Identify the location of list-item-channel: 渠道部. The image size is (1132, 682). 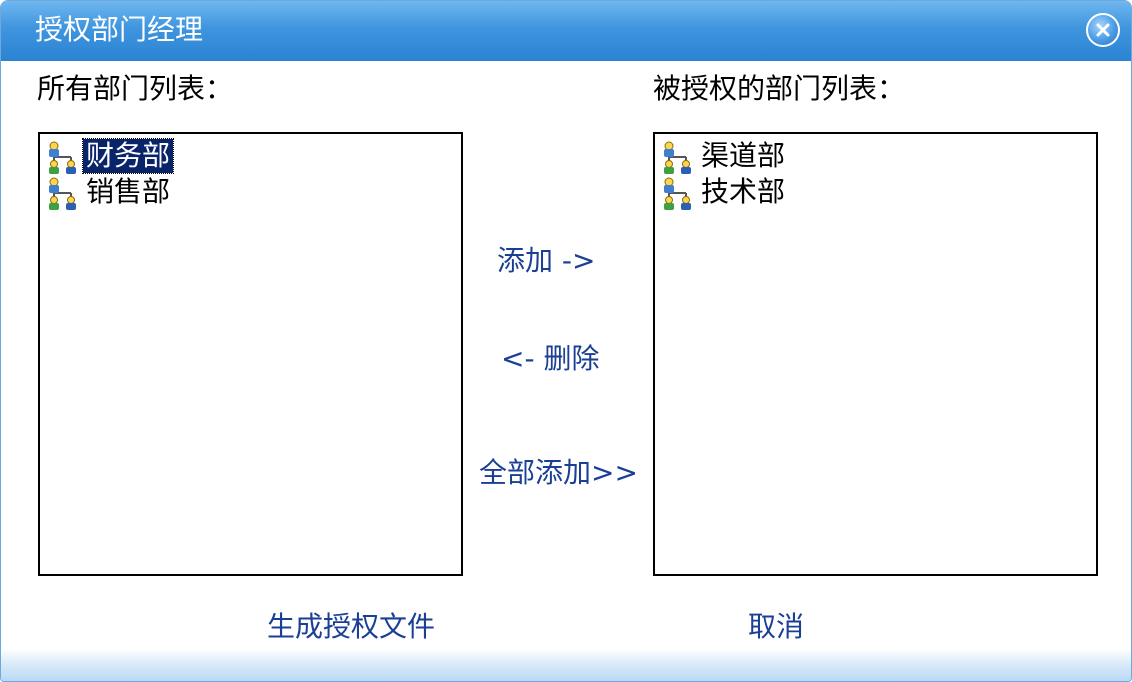
(723, 156).